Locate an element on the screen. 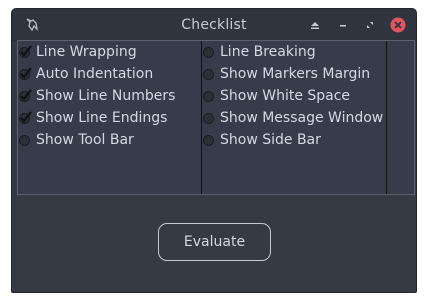  checkbox-label: Show Line Numbers is located at coordinates (106, 96).